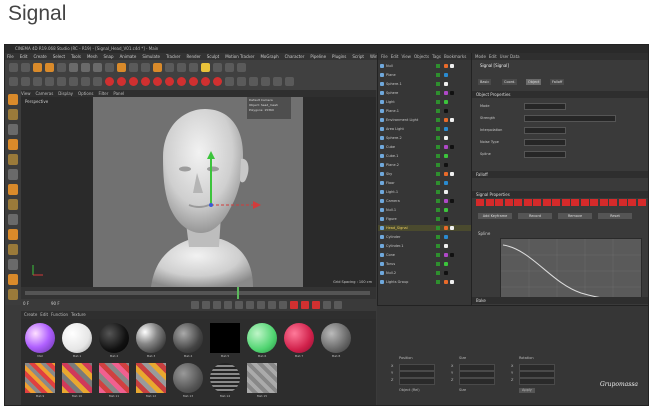 This screenshot has height=407, width=650. What do you see at coordinates (557, 82) in the screenshot?
I see `attribute-tab: Falloff` at bounding box center [557, 82].